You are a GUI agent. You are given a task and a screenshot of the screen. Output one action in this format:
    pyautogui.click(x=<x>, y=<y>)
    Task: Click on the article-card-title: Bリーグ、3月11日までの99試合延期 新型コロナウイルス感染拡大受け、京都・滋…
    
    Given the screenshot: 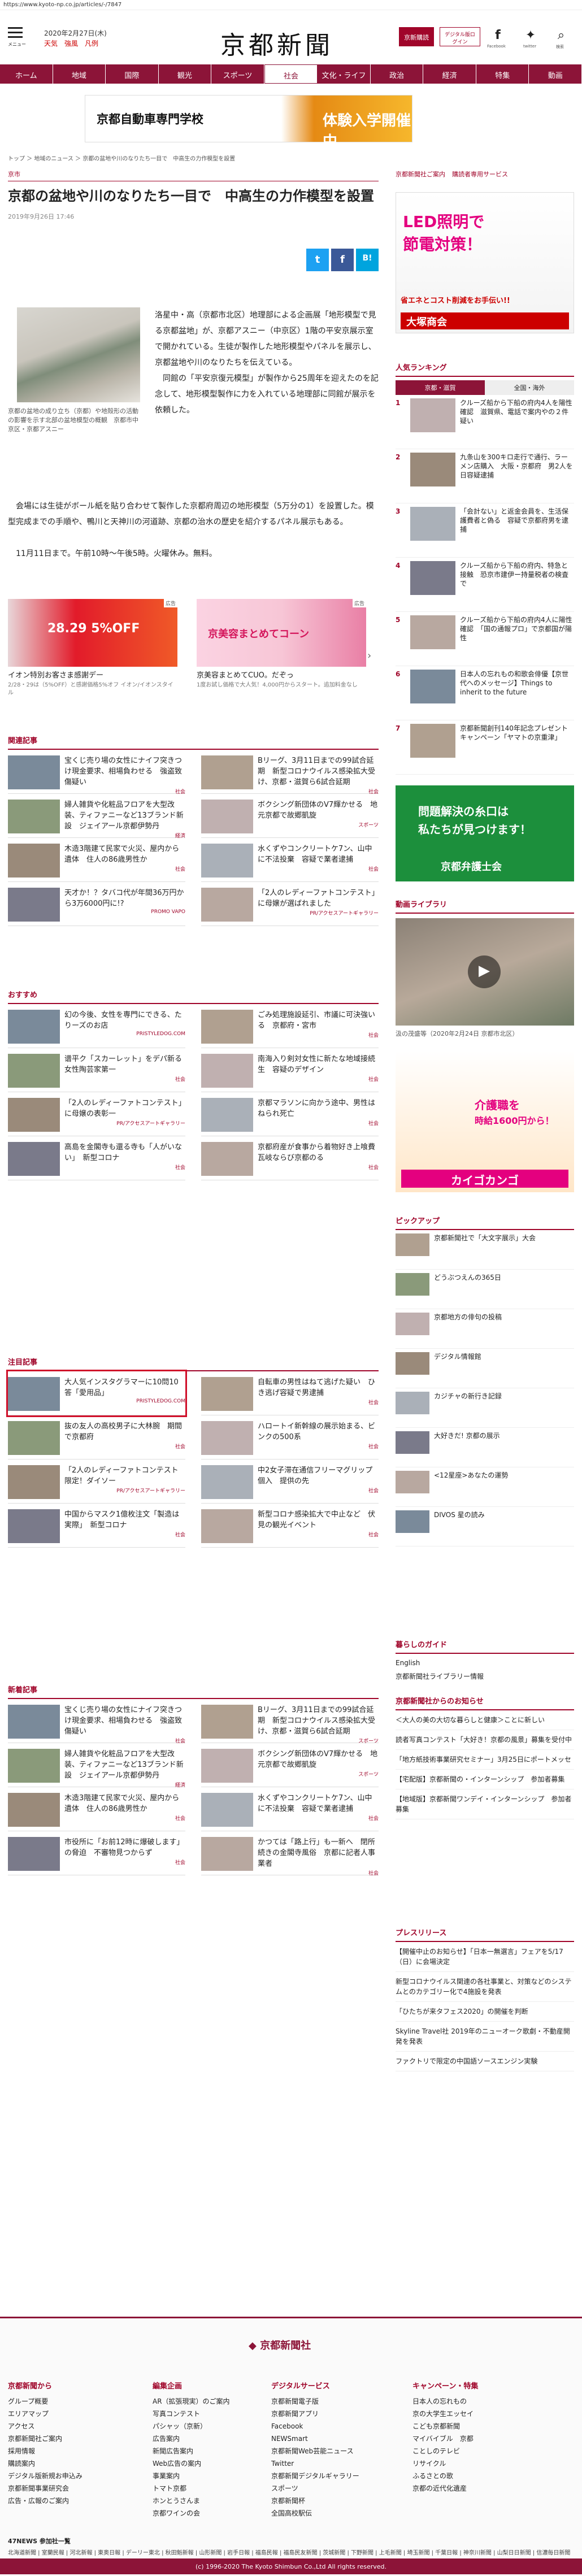 What is the action you would take?
    pyautogui.click(x=318, y=771)
    